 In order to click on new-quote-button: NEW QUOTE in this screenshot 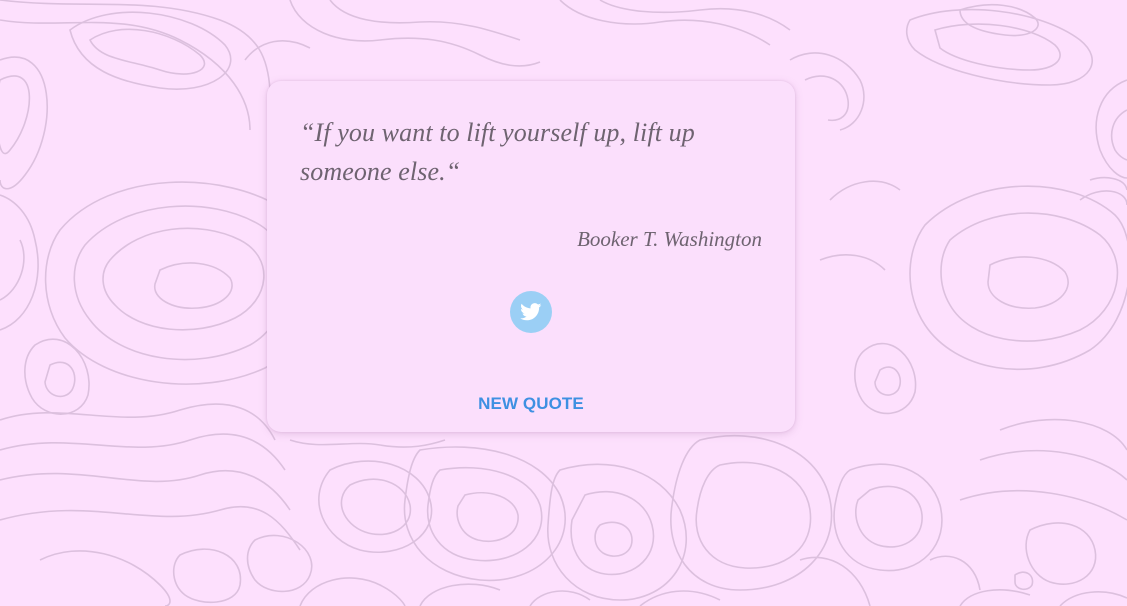, I will do `click(531, 404)`.